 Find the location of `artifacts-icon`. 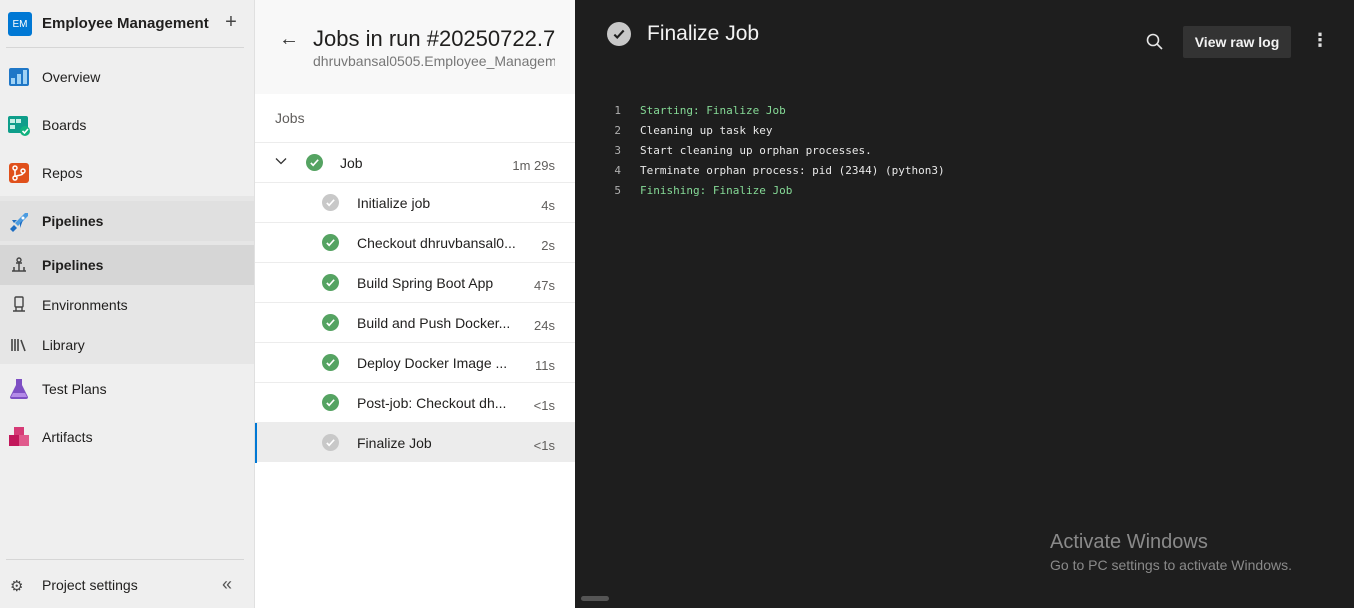

artifacts-icon is located at coordinates (19, 436).